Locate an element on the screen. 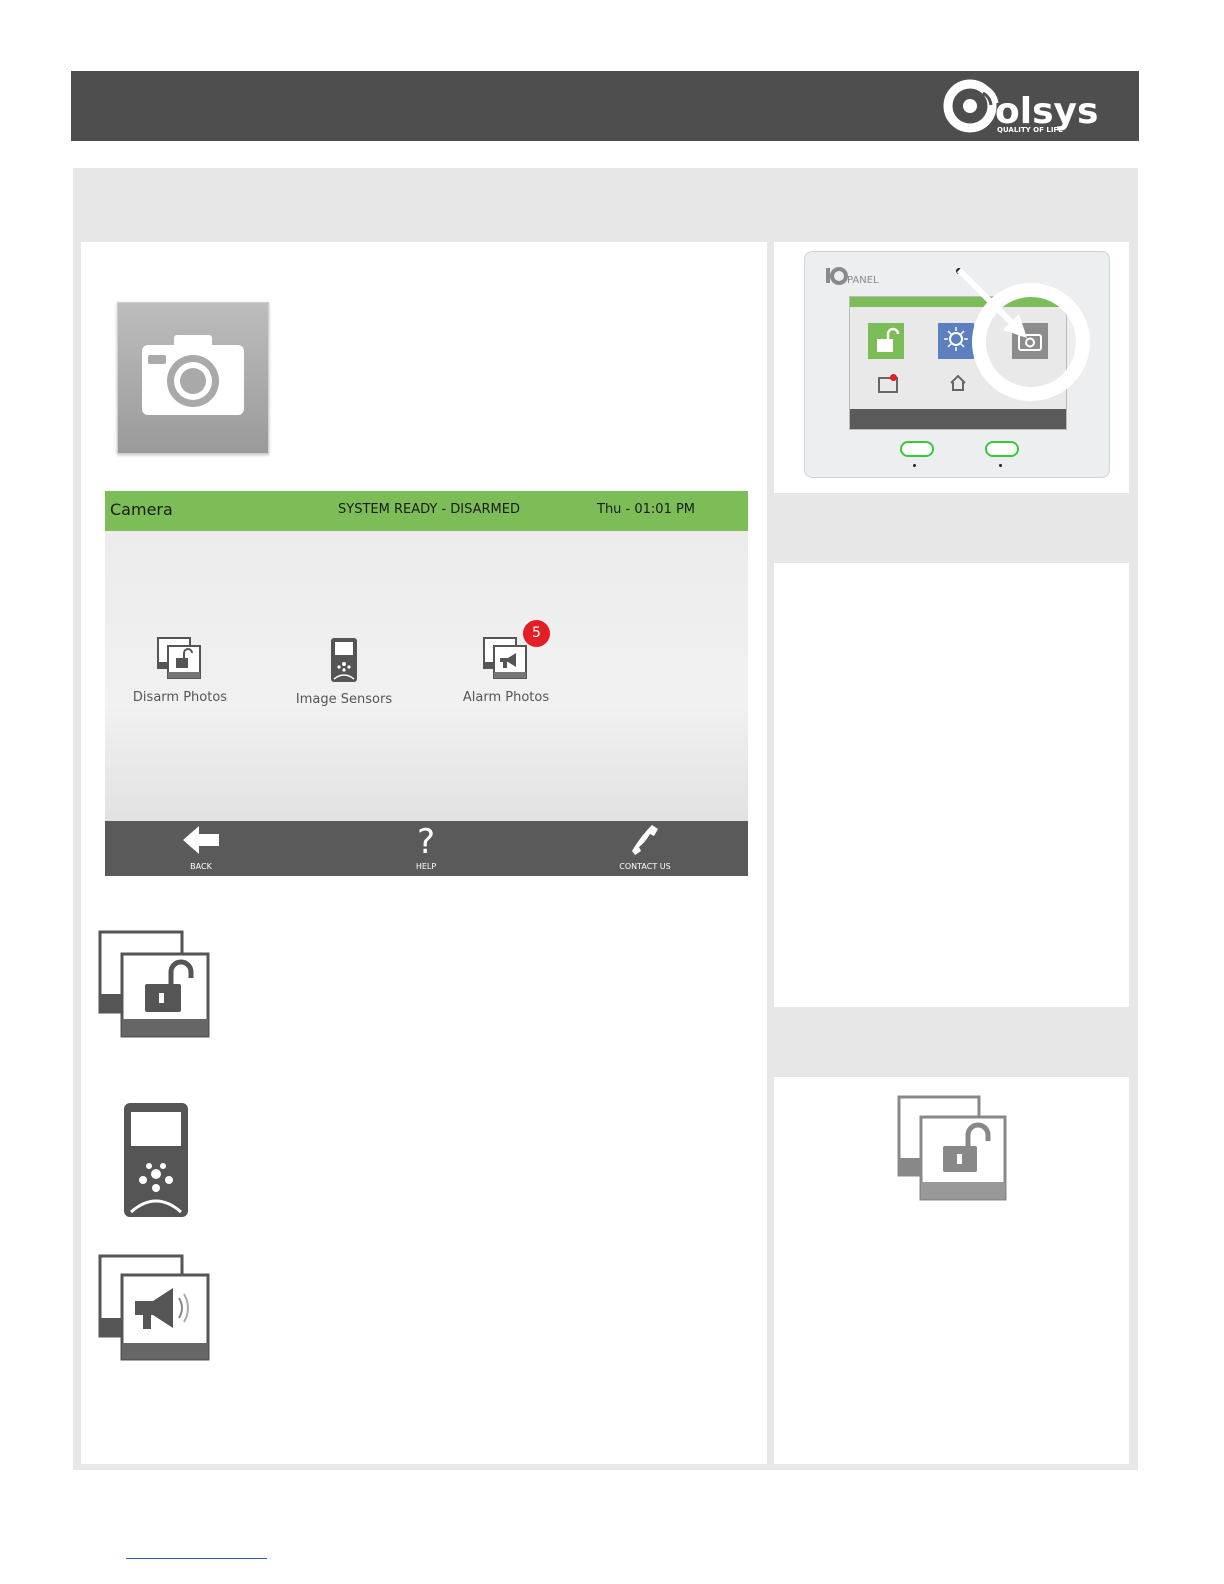 Image resolution: width=1224 pixels, height=1584 pixels. camera-app-tile is located at coordinates (193, 378).